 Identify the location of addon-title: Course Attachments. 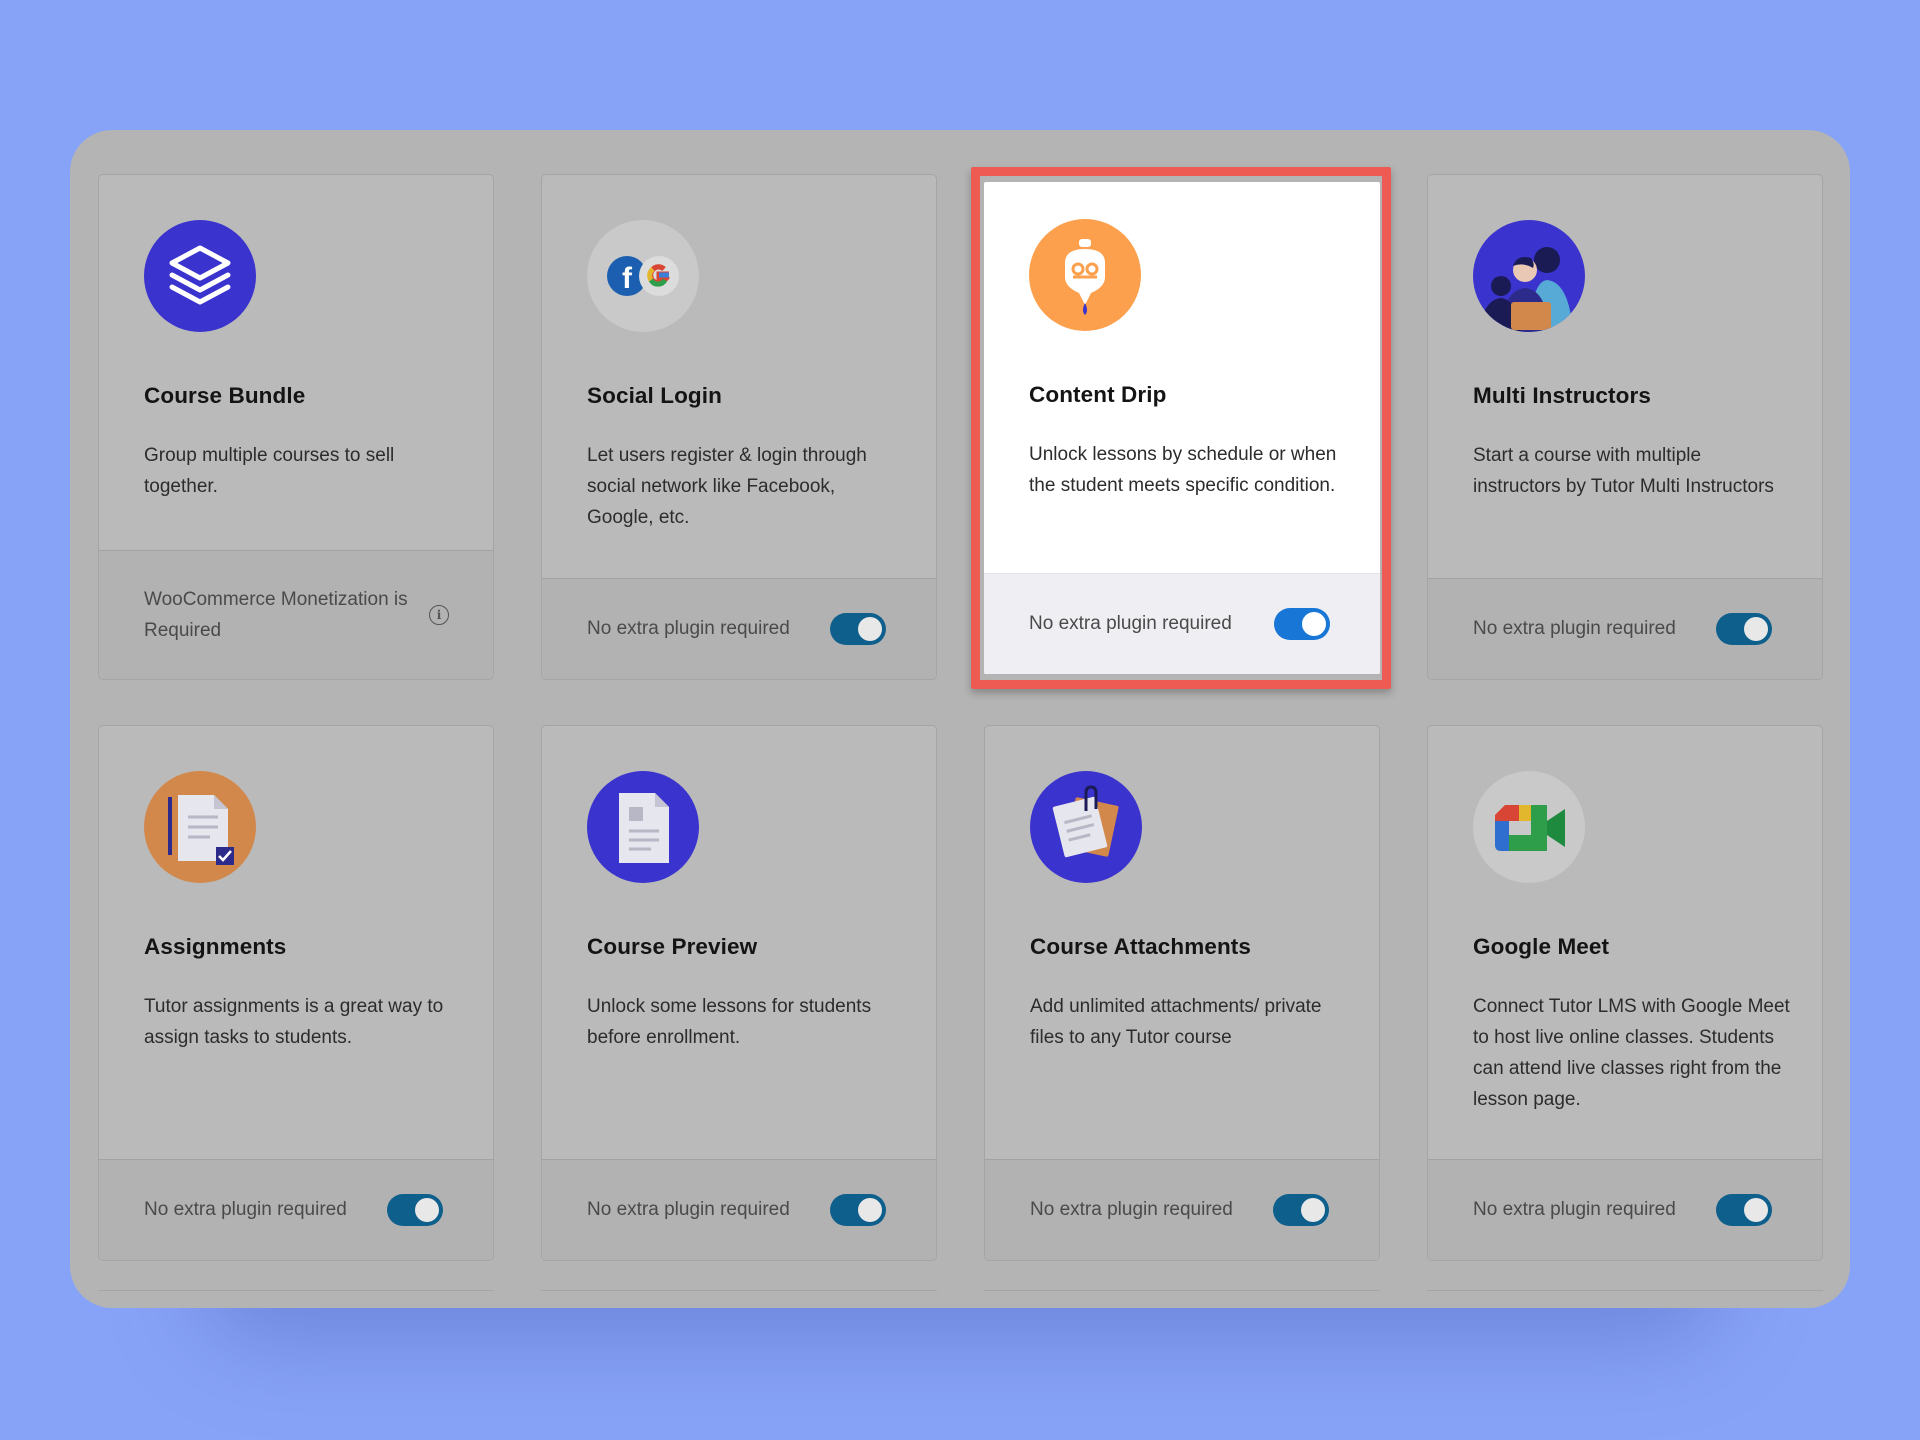
(1141, 946).